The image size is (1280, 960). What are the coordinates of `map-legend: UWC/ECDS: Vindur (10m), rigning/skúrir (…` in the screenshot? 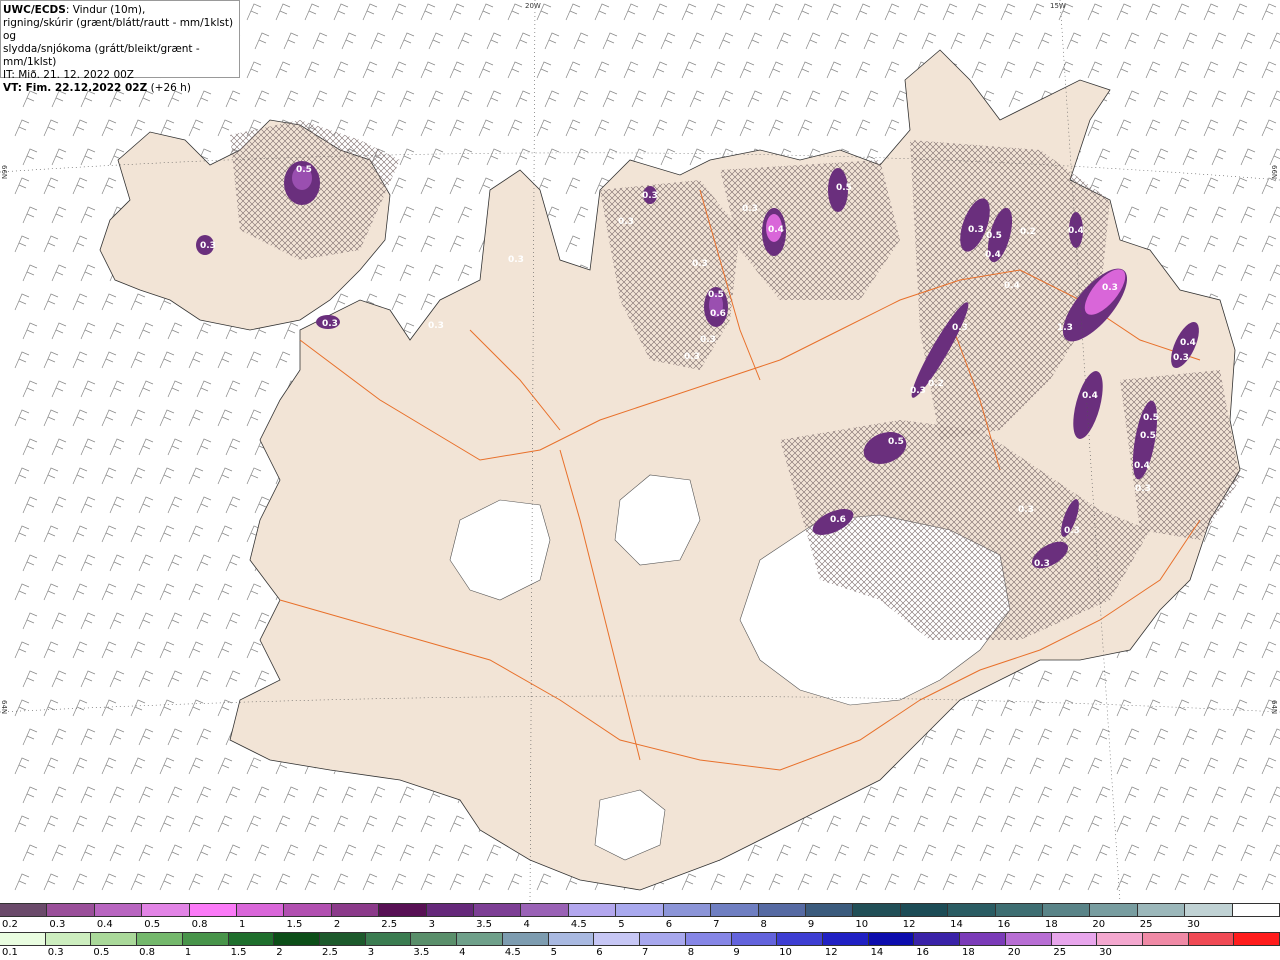 It's located at (120, 47).